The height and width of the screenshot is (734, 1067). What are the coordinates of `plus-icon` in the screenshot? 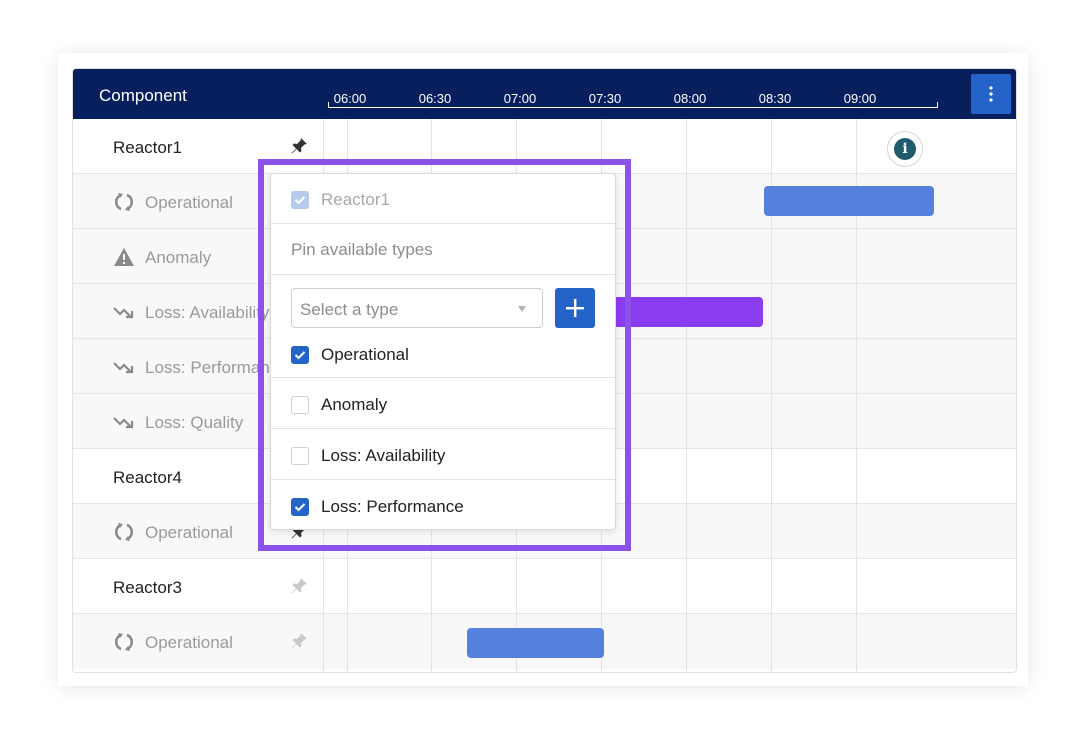 It's located at (575, 308).